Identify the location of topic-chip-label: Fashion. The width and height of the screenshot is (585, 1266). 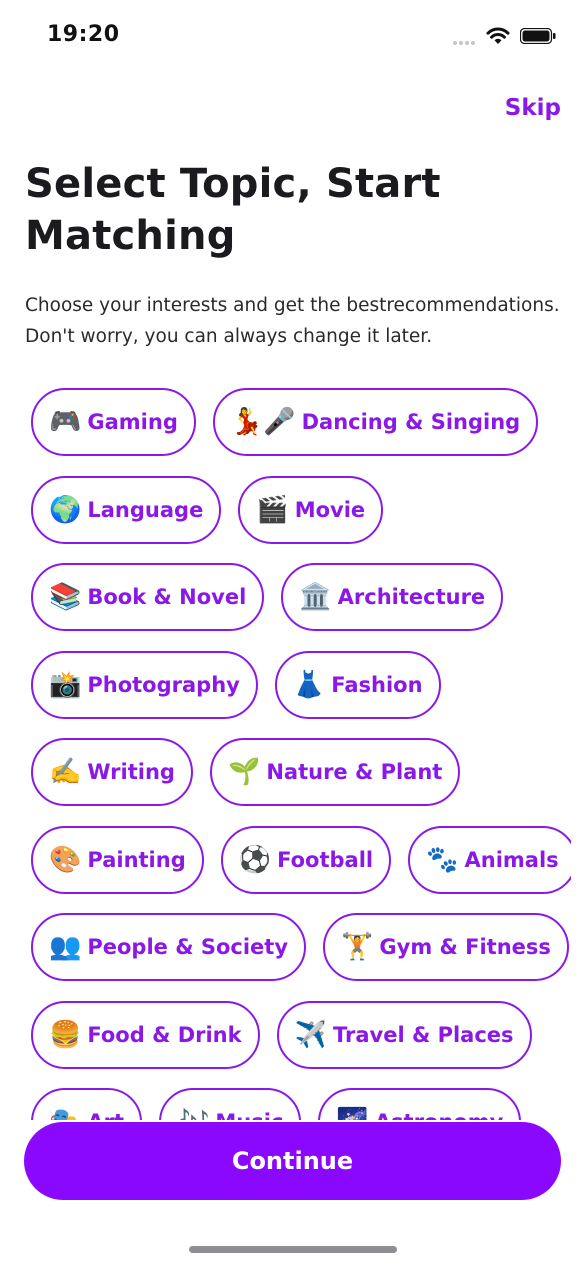
(377, 684).